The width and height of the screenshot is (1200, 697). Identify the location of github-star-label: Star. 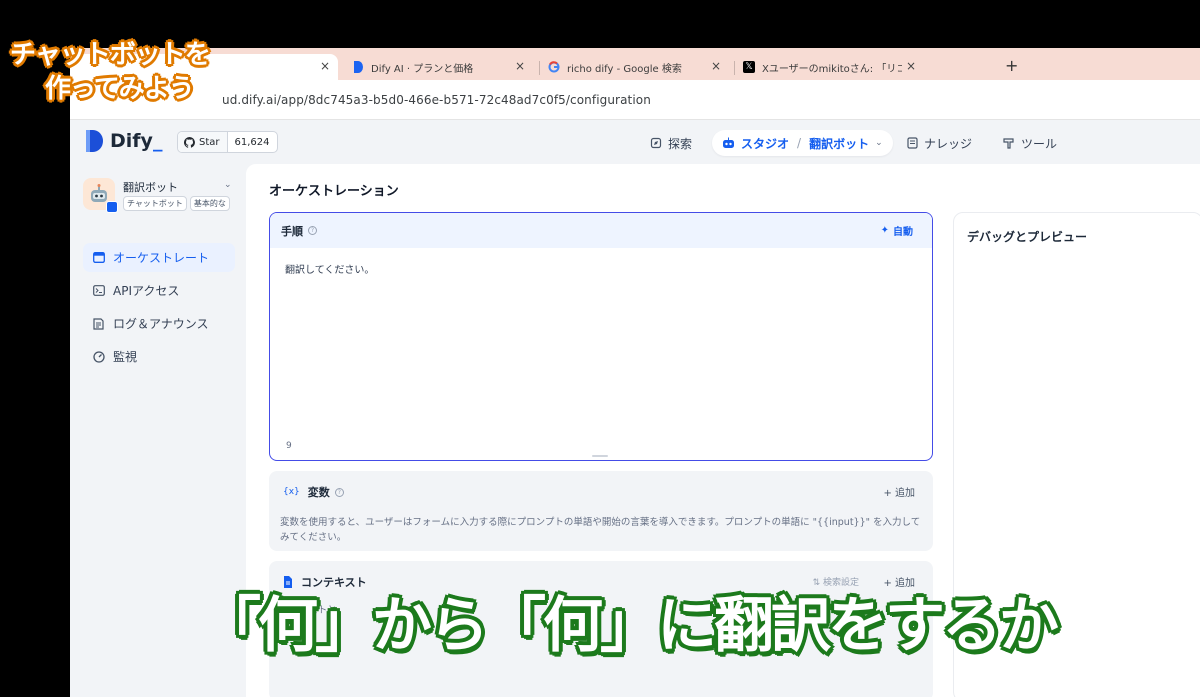
(209, 142).